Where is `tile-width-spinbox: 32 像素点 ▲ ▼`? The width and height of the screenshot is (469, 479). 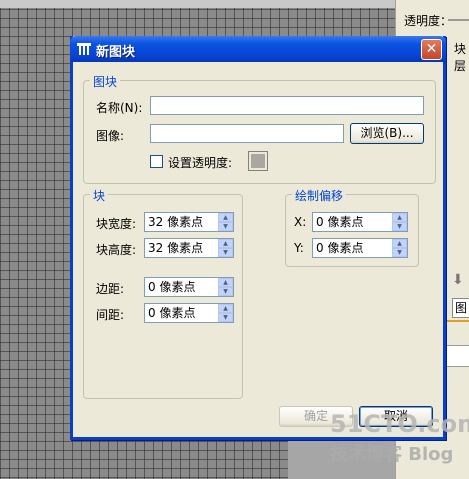
tile-width-spinbox: 32 像素点 ▲ ▼ is located at coordinates (189, 222).